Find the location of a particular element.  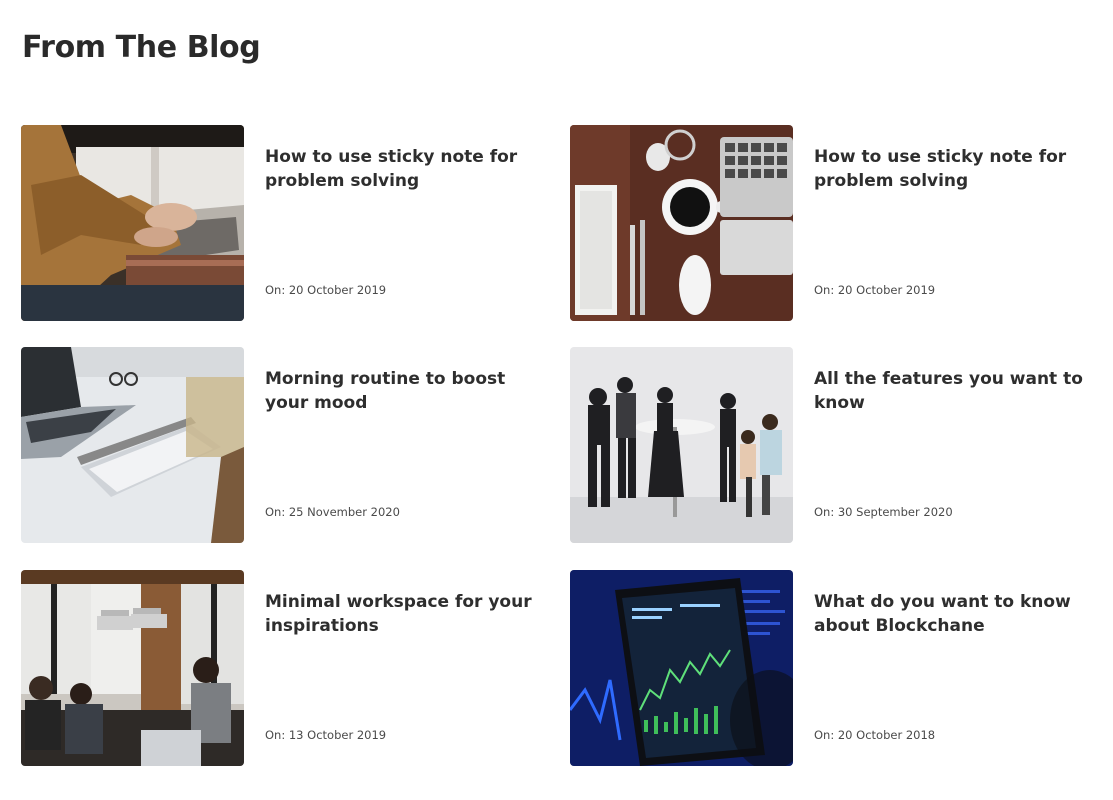

post-date: On: 20 October 2018 is located at coordinates (875, 735).